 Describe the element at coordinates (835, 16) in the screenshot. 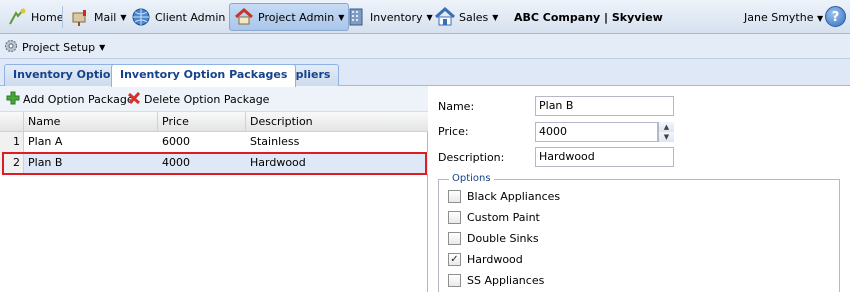

I see `help-button: ?` at that location.